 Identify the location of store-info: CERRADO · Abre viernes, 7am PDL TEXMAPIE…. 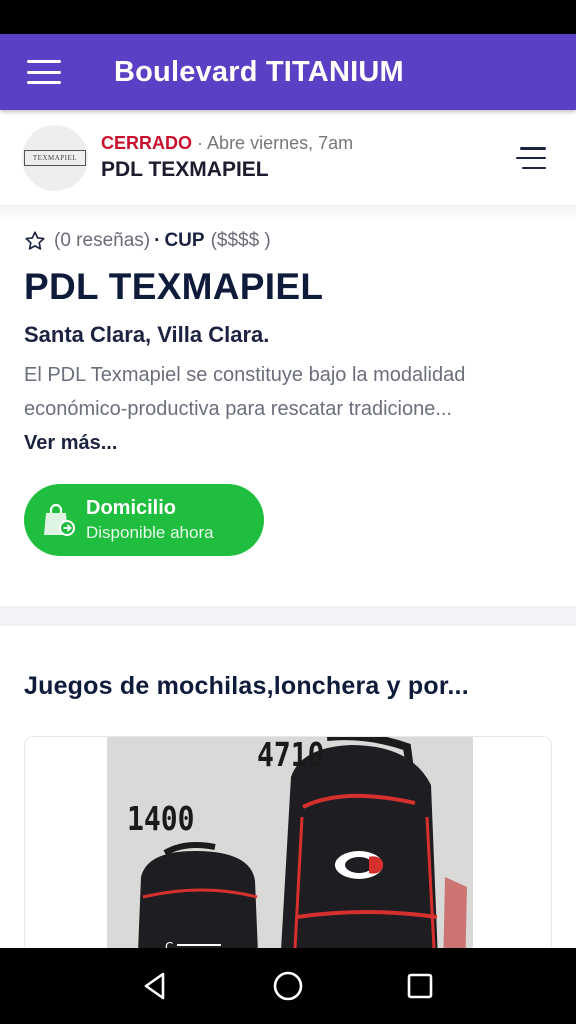
(227, 157).